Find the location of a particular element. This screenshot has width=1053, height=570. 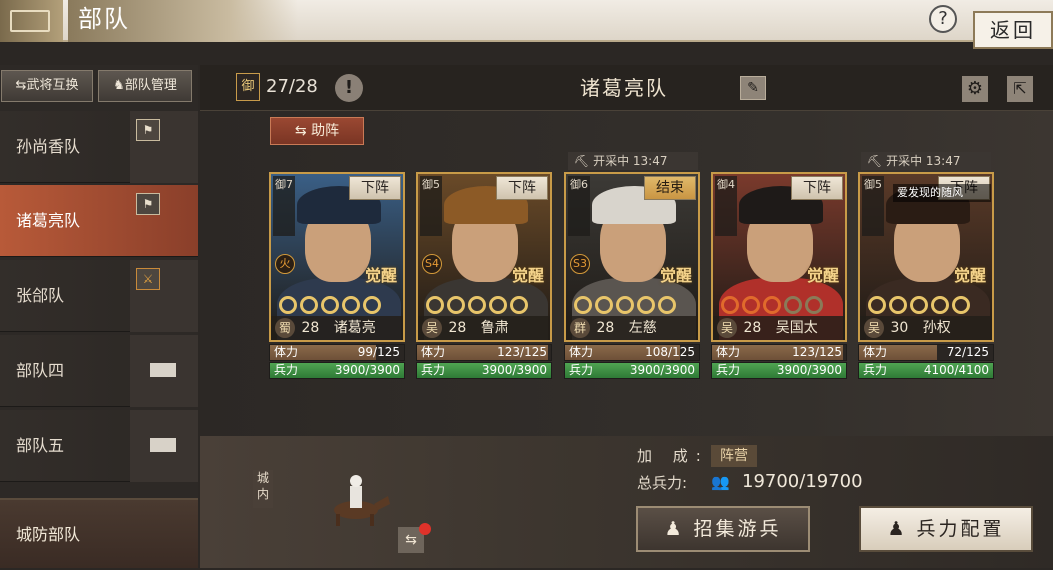

general-portrait: 御6 结束 S3 觉醒 群 28 左慈 is located at coordinates (632, 257).